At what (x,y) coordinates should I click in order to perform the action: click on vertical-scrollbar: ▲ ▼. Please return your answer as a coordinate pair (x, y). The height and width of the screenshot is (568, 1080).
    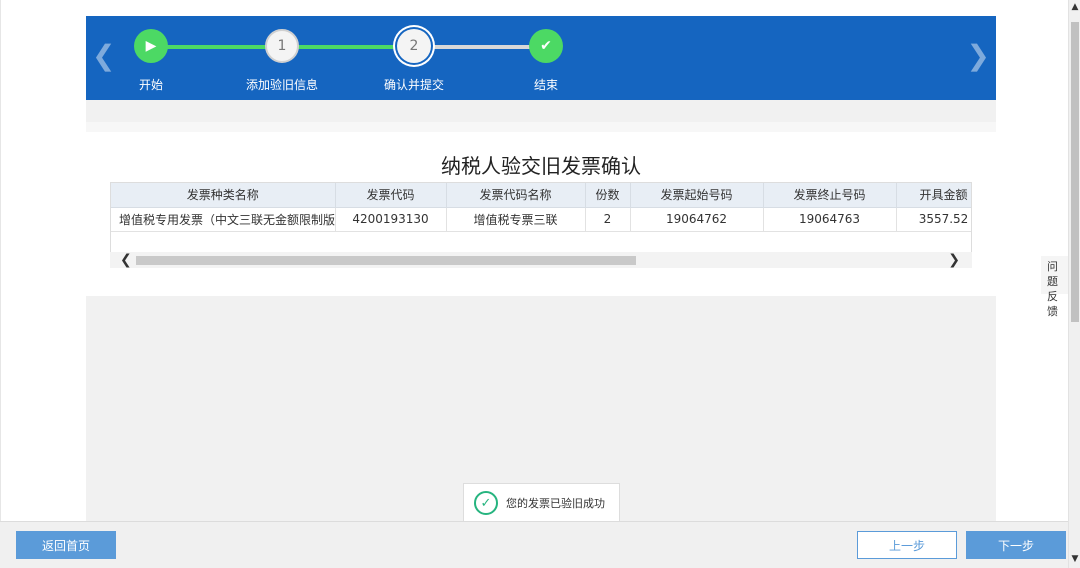
    Looking at the image, I should click on (1074, 284).